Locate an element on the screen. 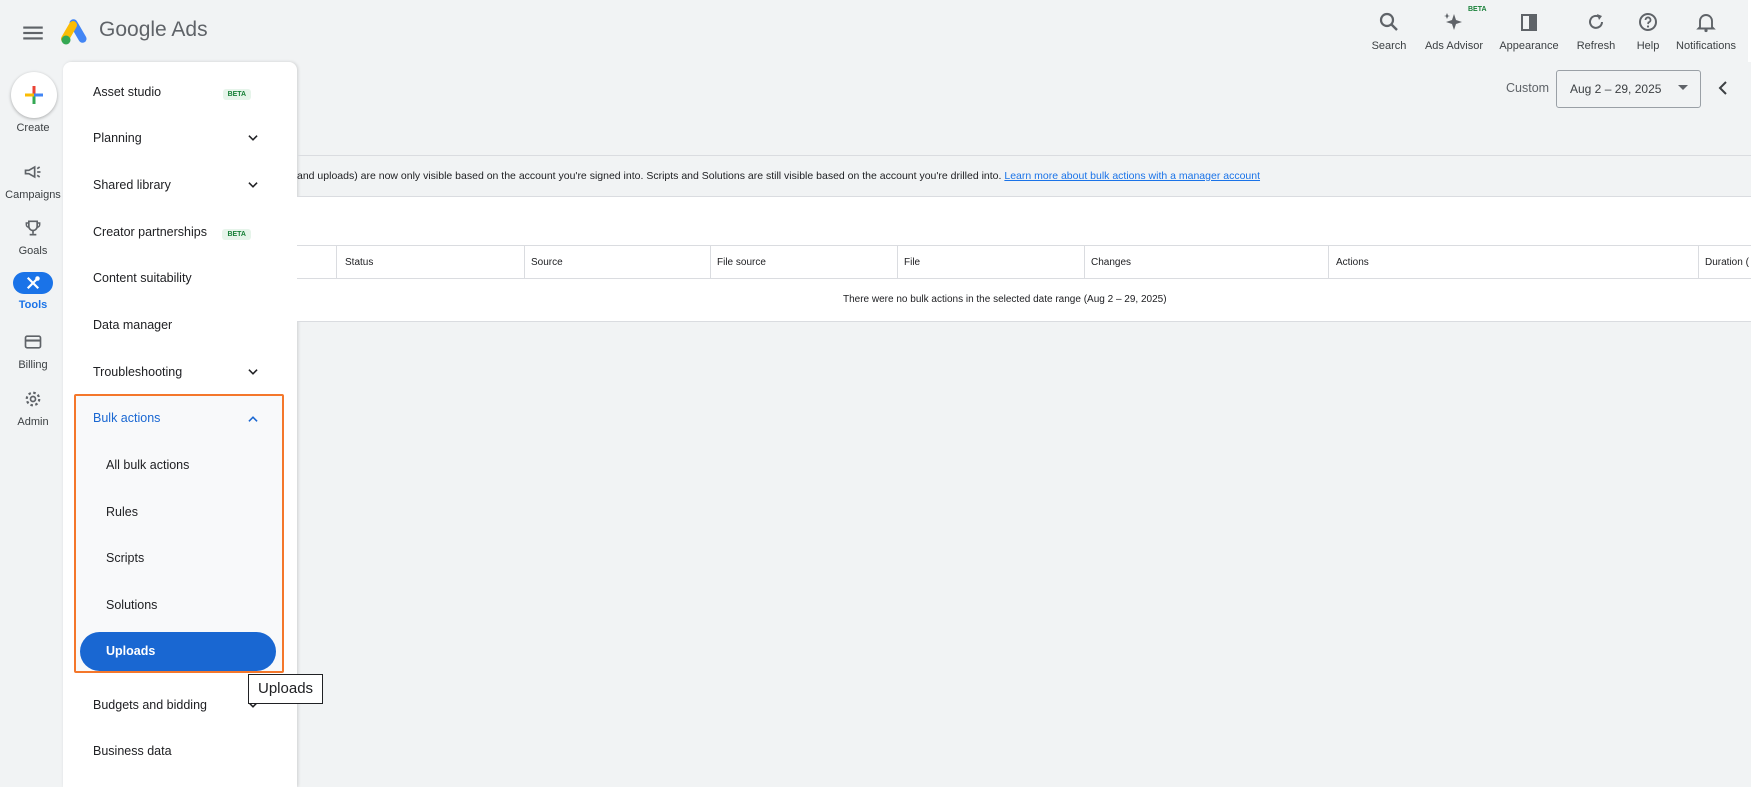  tools-active-indicator is located at coordinates (33, 283).